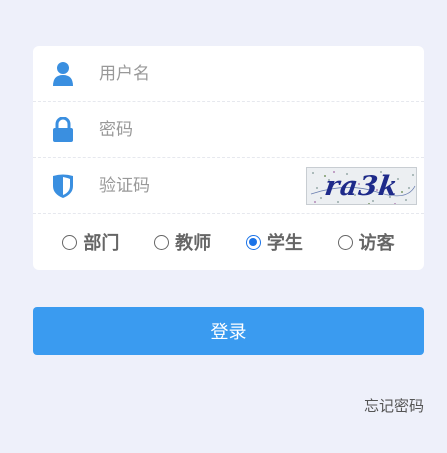 The height and width of the screenshot is (453, 447). Describe the element at coordinates (199, 74) in the screenshot. I see `username-input` at that location.